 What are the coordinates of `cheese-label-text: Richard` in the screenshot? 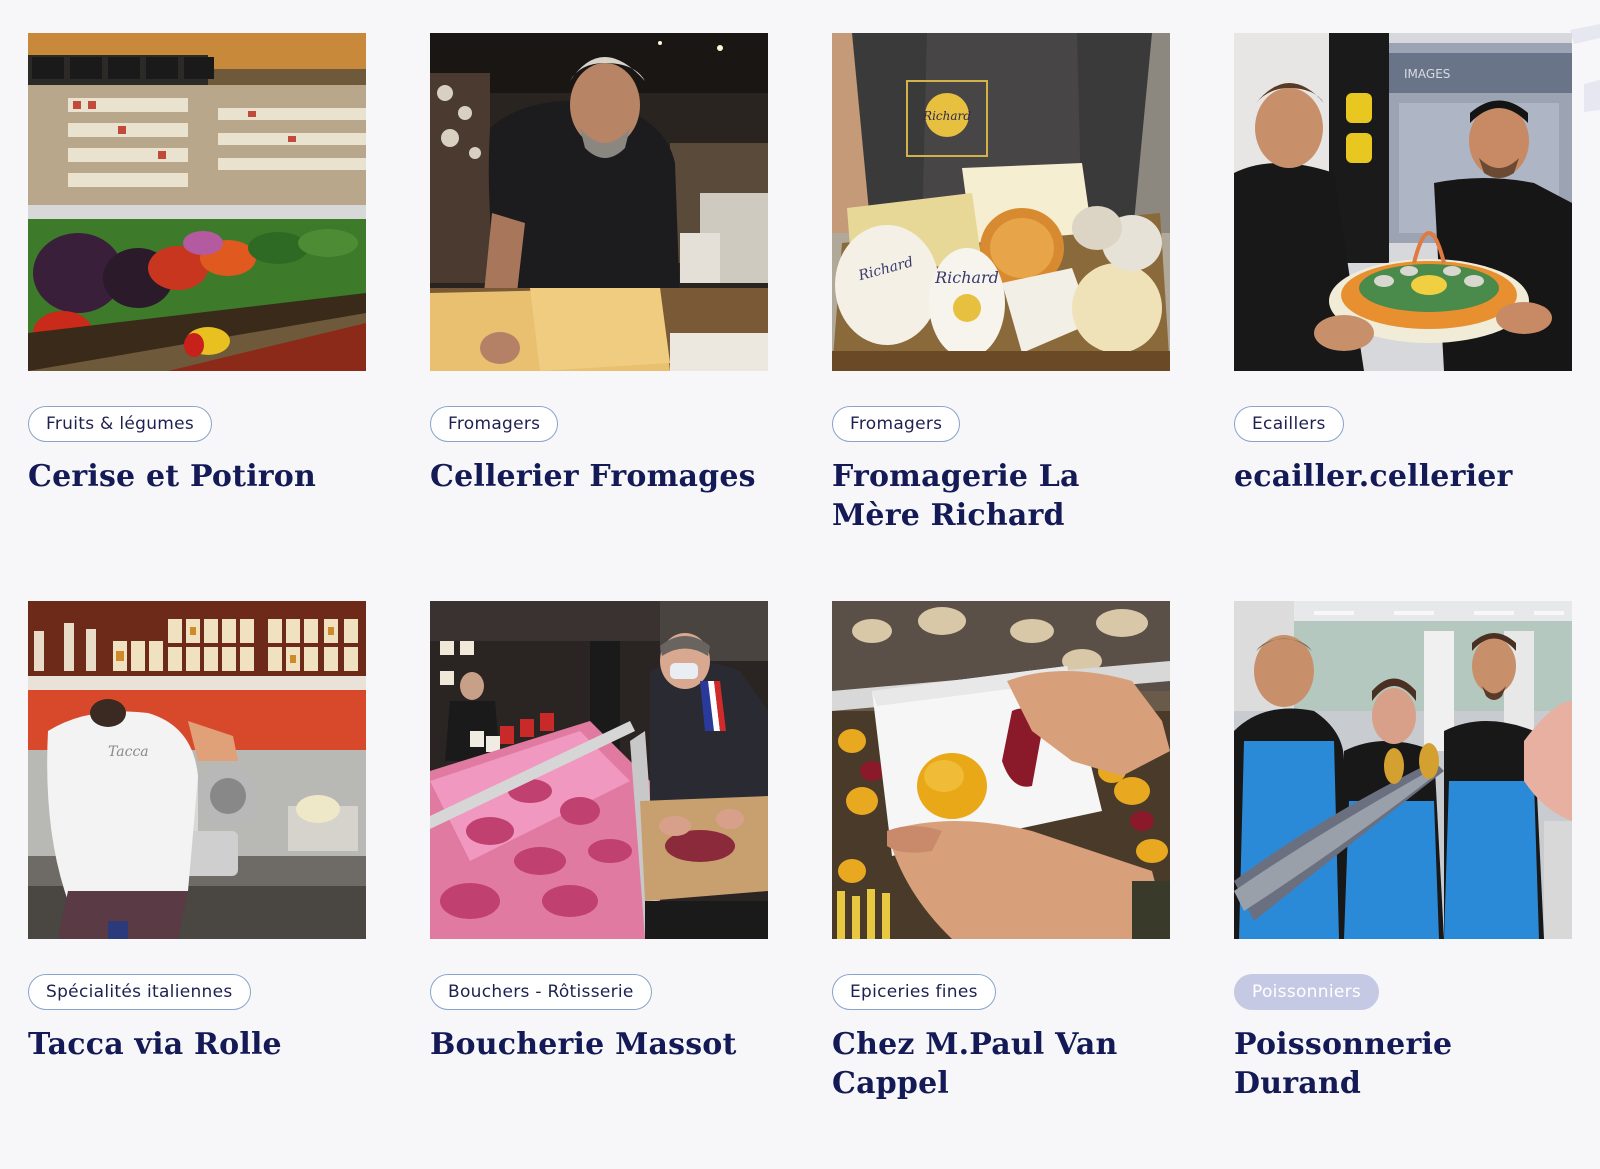 It's located at (966, 277).